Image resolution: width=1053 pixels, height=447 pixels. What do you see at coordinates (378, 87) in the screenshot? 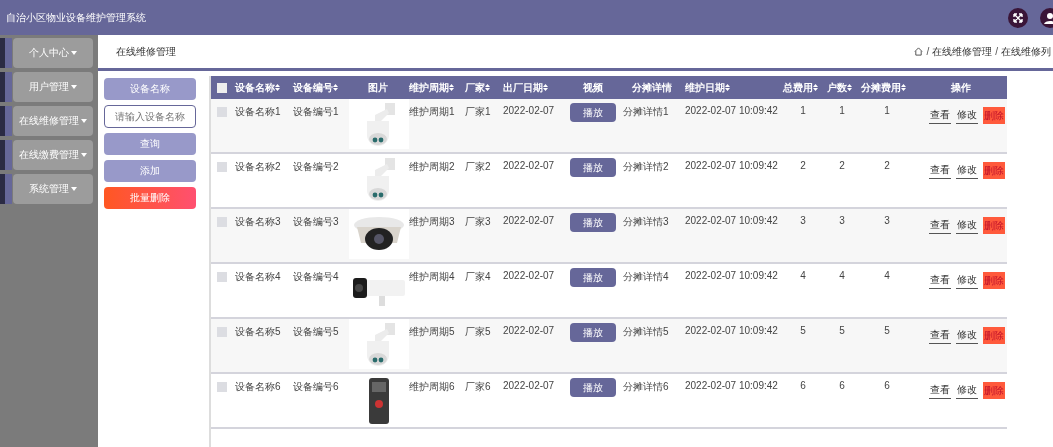
I see `column-header: 图片` at bounding box center [378, 87].